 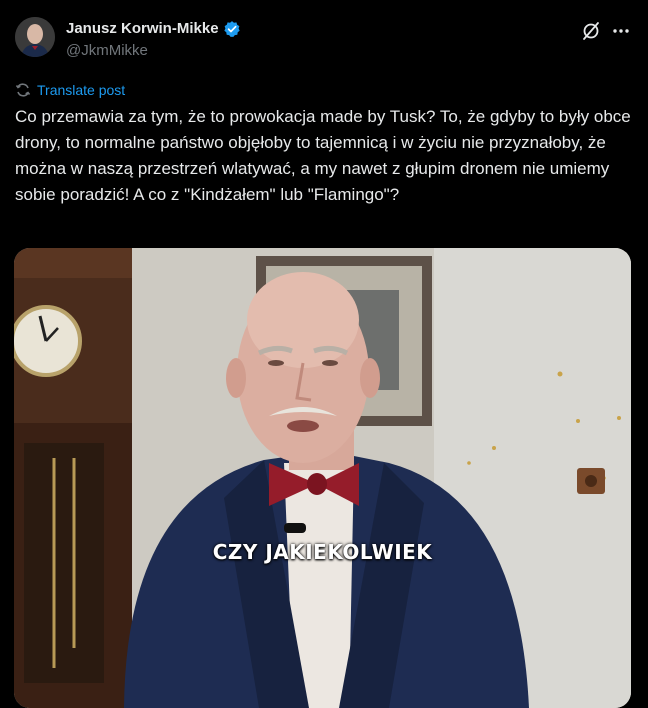 What do you see at coordinates (35, 37) in the screenshot?
I see `avatar` at bounding box center [35, 37].